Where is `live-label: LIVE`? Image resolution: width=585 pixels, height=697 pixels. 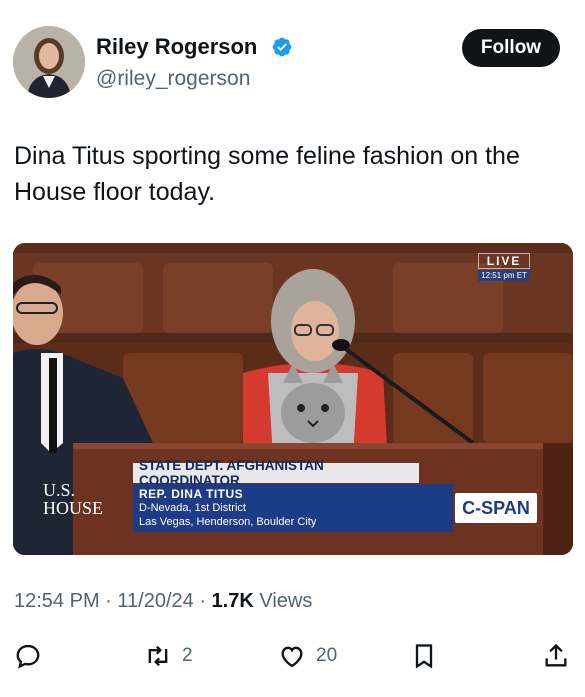
live-label: LIVE is located at coordinates (504, 261).